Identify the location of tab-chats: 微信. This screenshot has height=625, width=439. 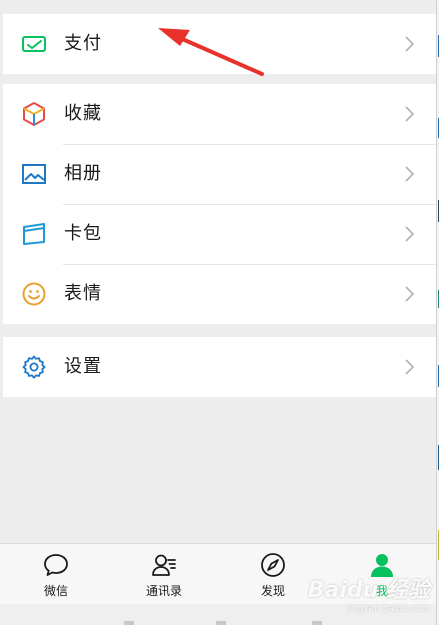
(56, 574).